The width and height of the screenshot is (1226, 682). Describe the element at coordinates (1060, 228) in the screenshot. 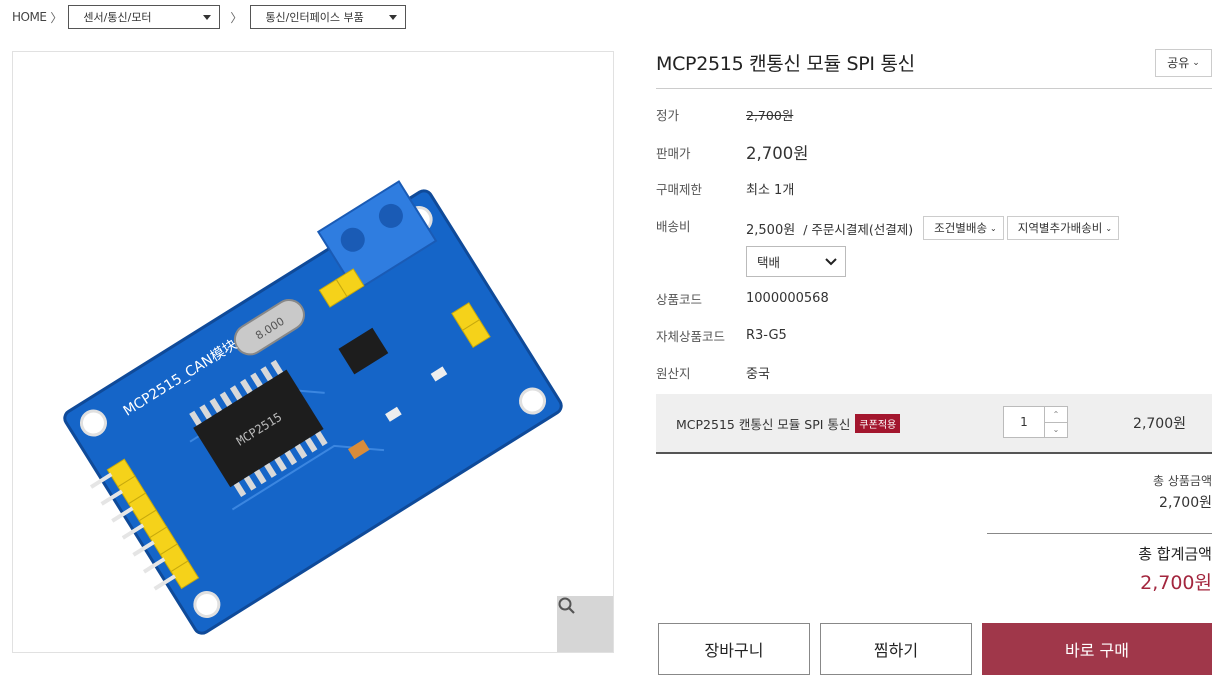

I see `regional-shipping-label: 지역별추가배송비` at that location.